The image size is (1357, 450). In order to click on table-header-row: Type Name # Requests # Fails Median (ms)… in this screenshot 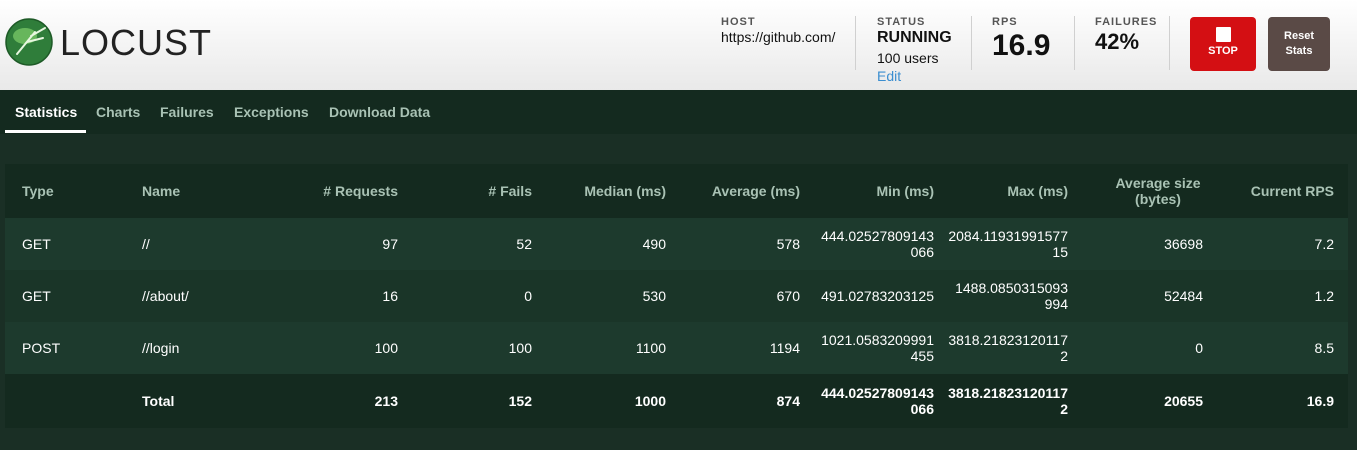, I will do `click(676, 191)`.